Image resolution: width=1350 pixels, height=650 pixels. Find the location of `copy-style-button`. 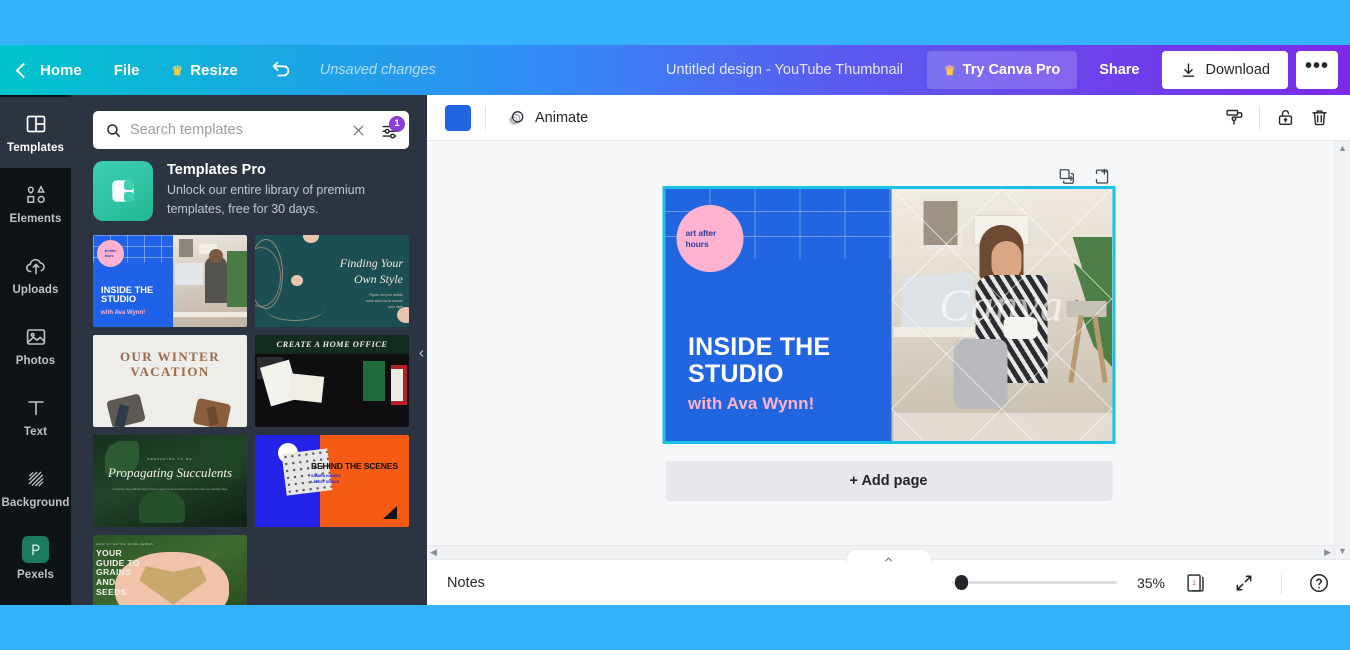

copy-style-button is located at coordinates (1234, 118).